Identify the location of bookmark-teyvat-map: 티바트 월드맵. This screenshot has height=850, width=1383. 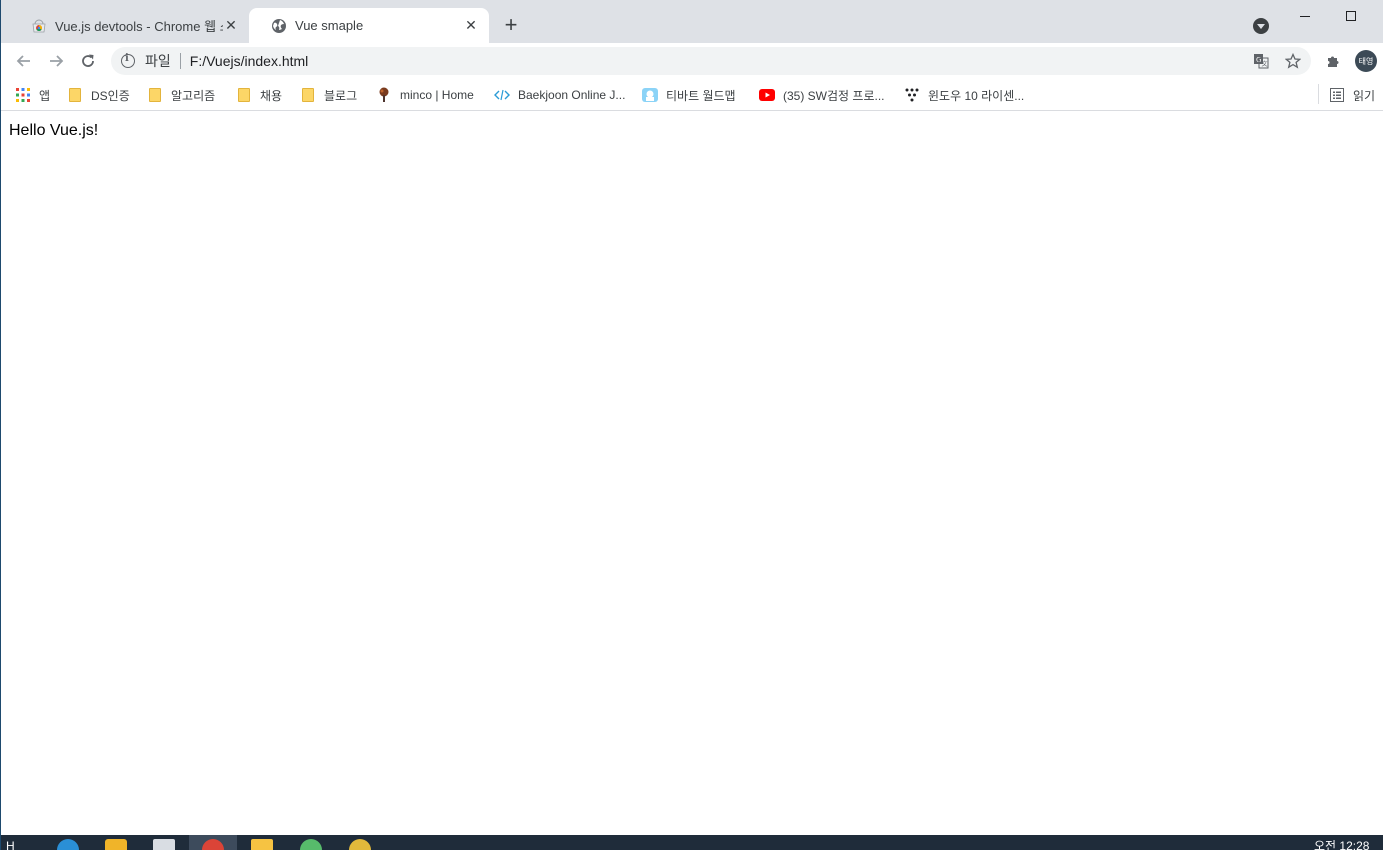
(689, 95).